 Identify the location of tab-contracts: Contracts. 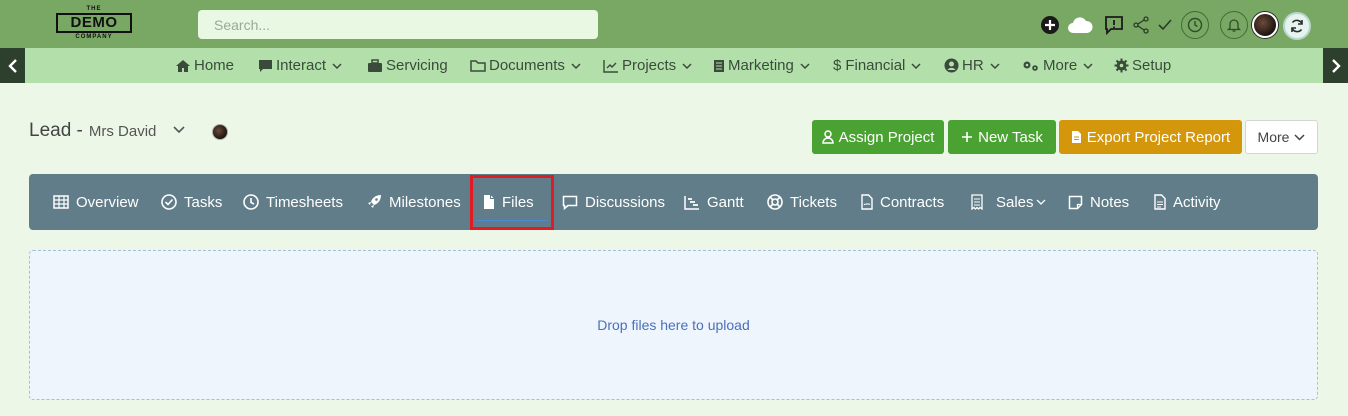
(902, 202).